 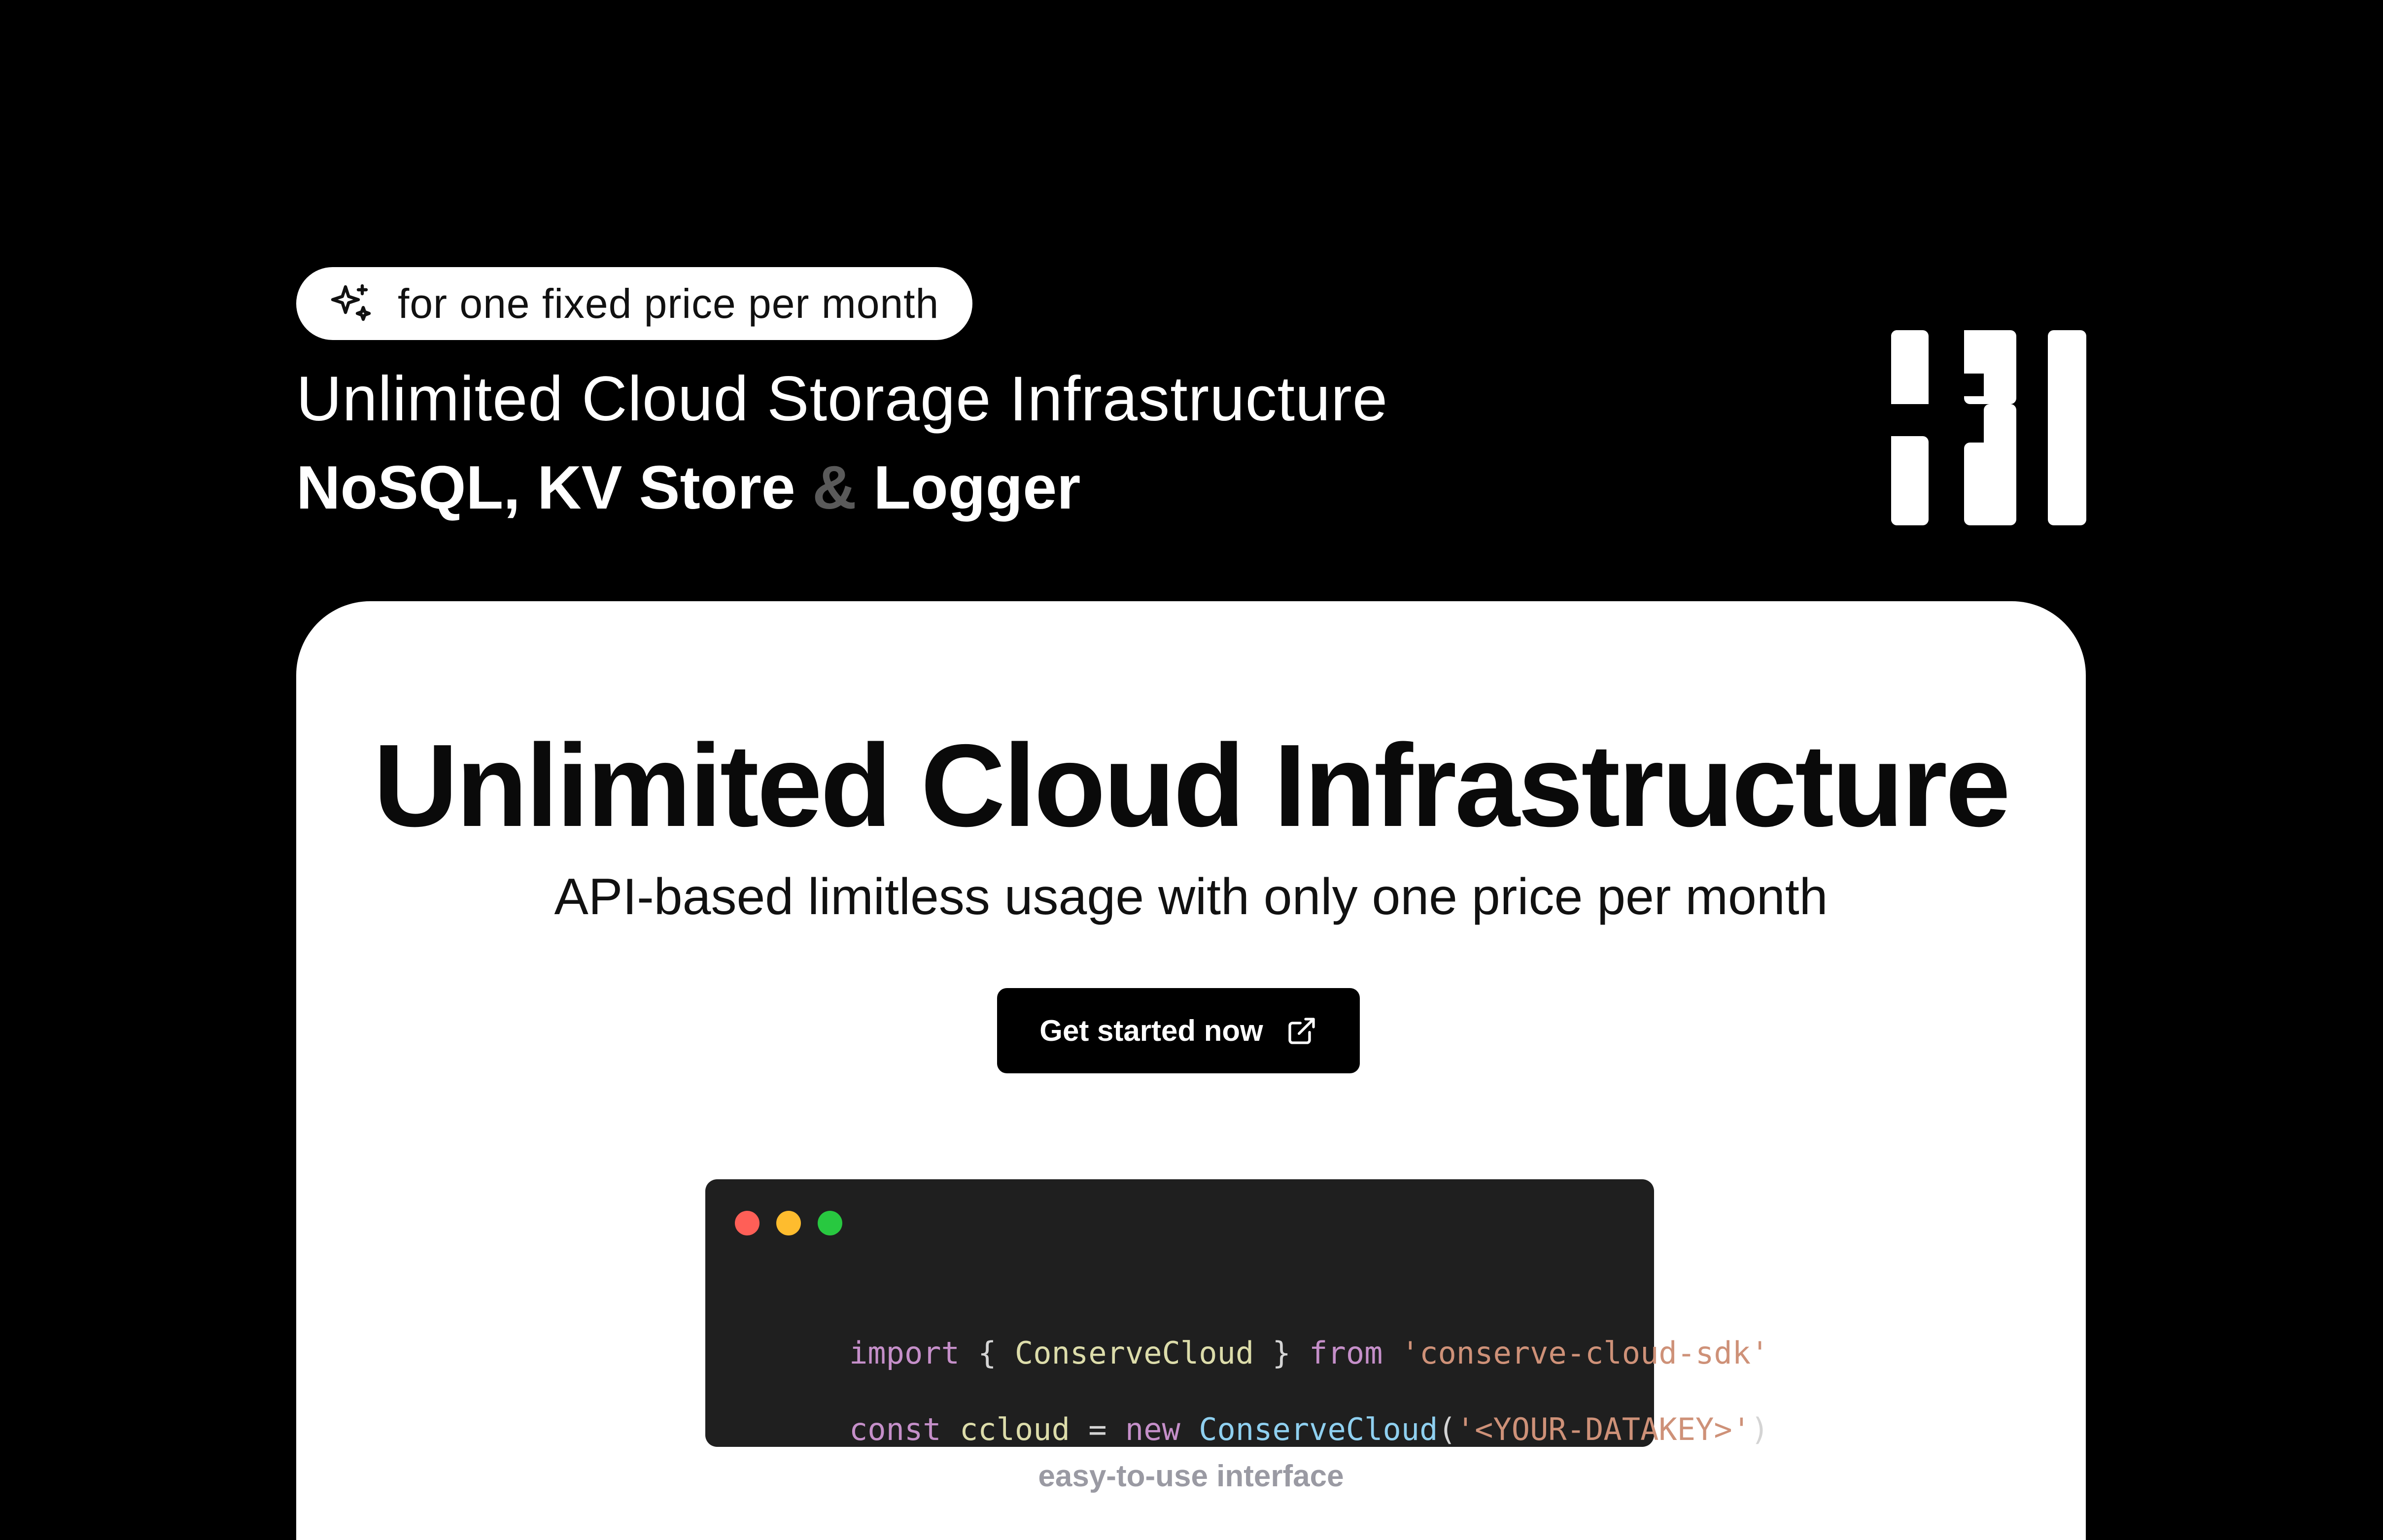 I want to click on pricing-badge: for one fixed price per month, so click(x=634, y=303).